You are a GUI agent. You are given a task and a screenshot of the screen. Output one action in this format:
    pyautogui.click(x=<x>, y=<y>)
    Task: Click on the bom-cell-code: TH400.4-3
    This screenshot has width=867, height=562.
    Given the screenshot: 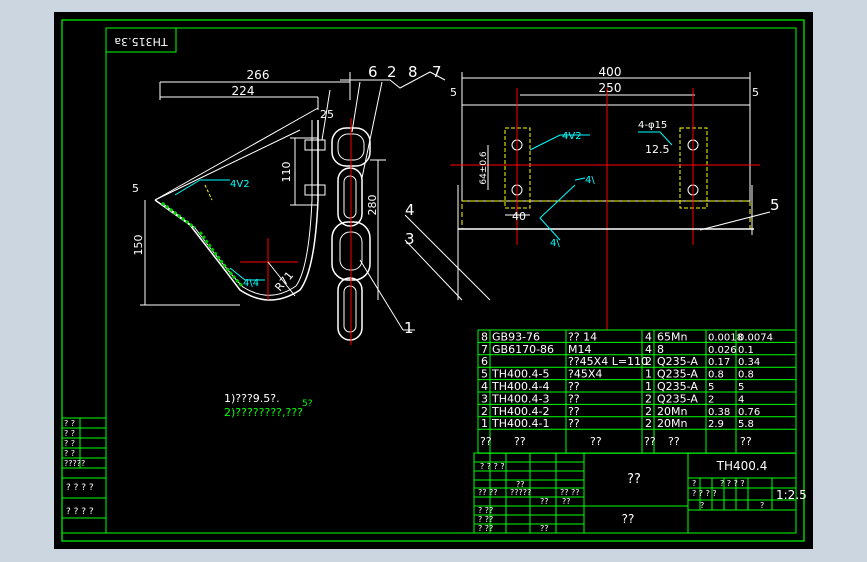 What is the action you would take?
    pyautogui.click(x=520, y=398)
    